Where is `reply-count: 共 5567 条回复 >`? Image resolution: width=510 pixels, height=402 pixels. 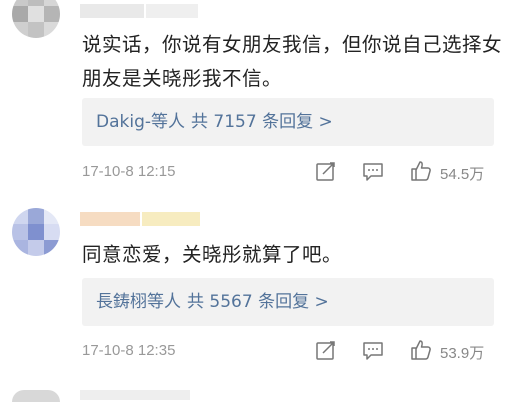
reply-count: 共 5567 条回复 > is located at coordinates (258, 302).